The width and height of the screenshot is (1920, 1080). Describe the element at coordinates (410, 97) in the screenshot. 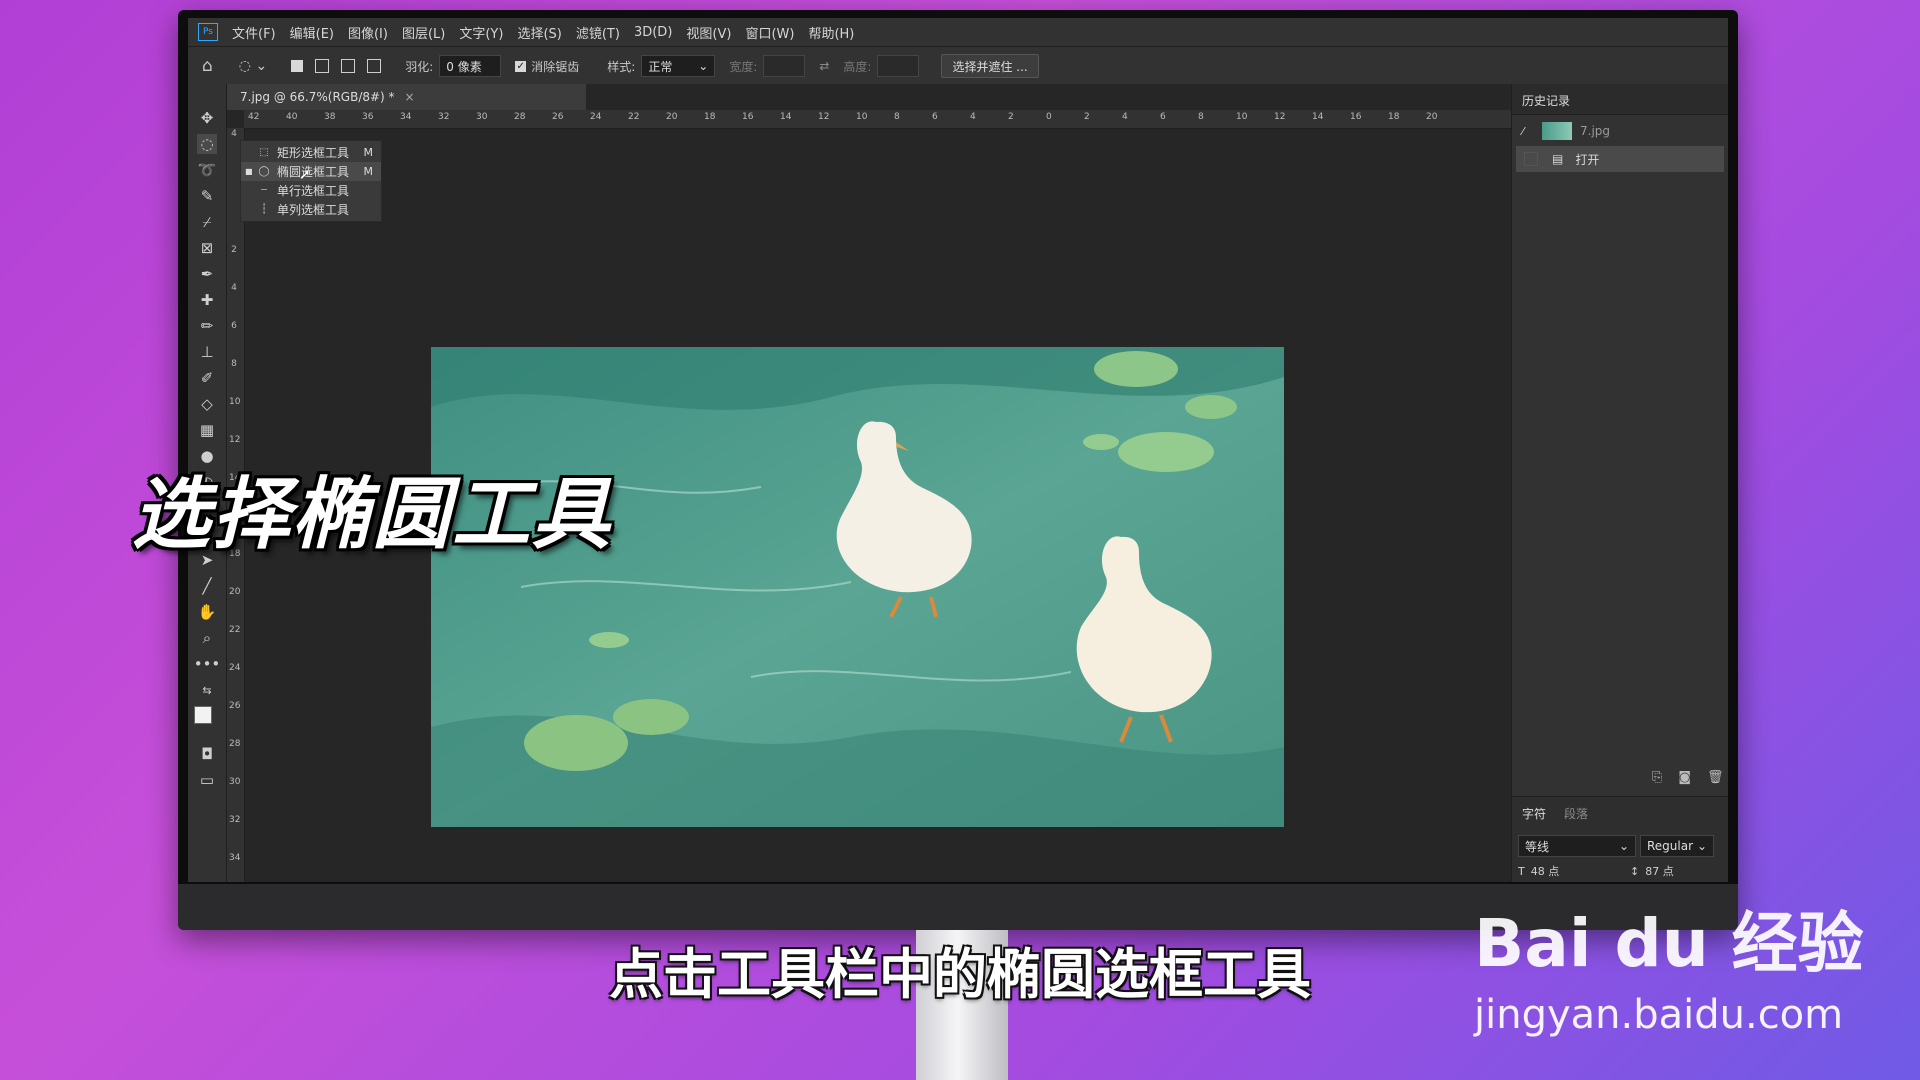

I see `tab-close-icon: ×` at that location.